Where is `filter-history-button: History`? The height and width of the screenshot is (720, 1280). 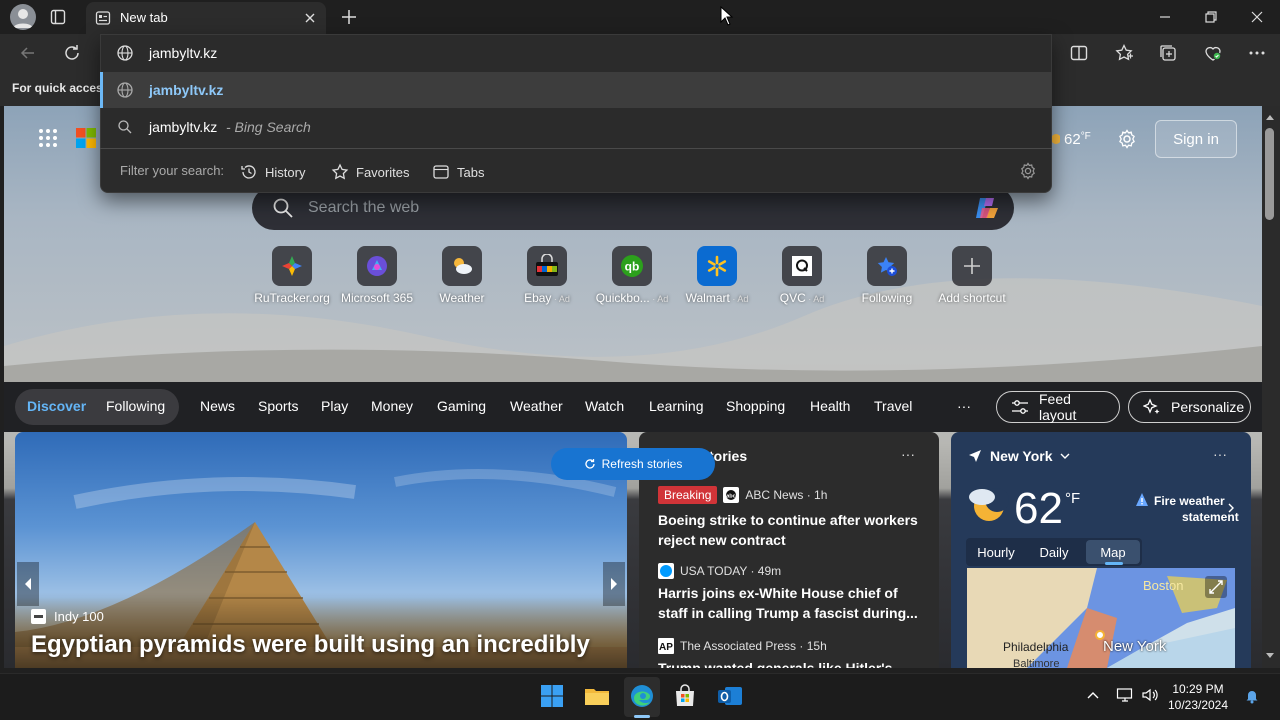 filter-history-button: History is located at coordinates (272, 172).